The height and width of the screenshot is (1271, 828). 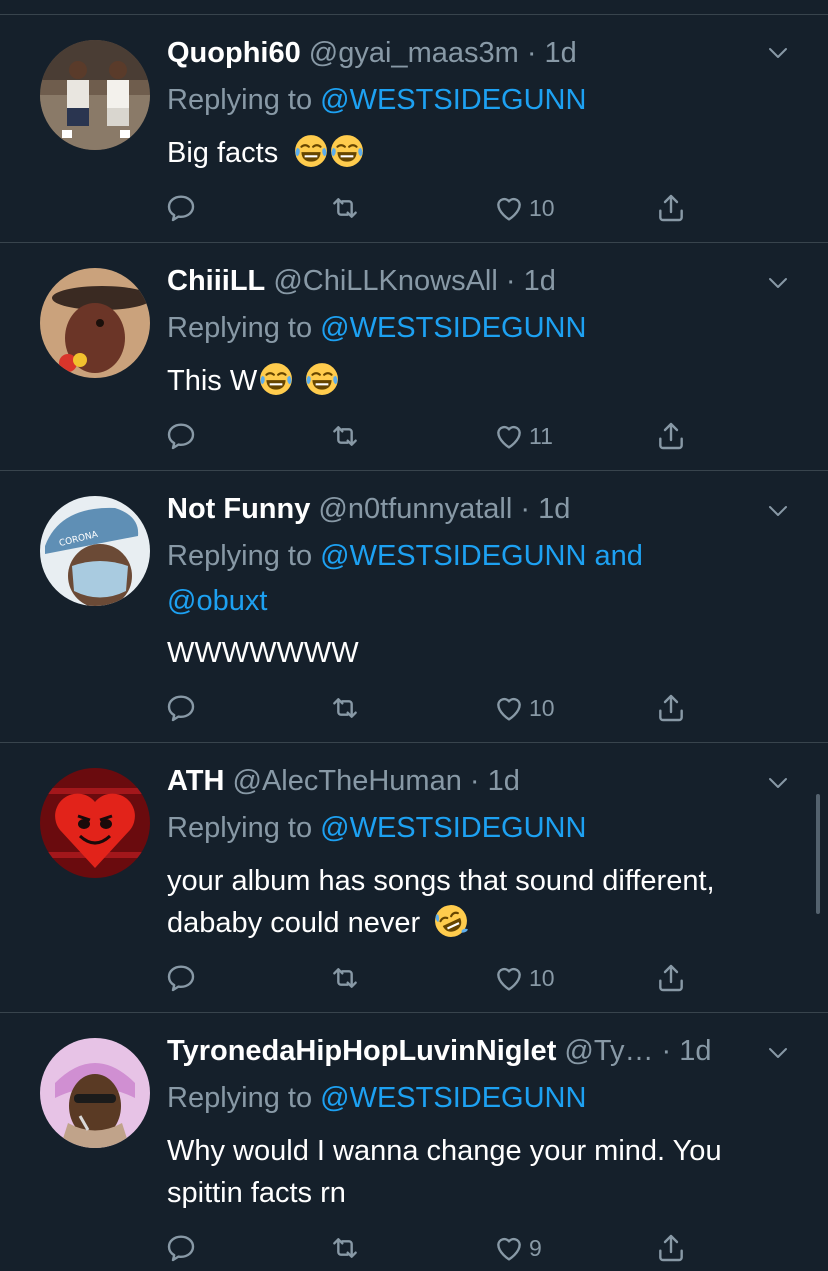 What do you see at coordinates (818, 854) in the screenshot?
I see `scrollbar` at bounding box center [818, 854].